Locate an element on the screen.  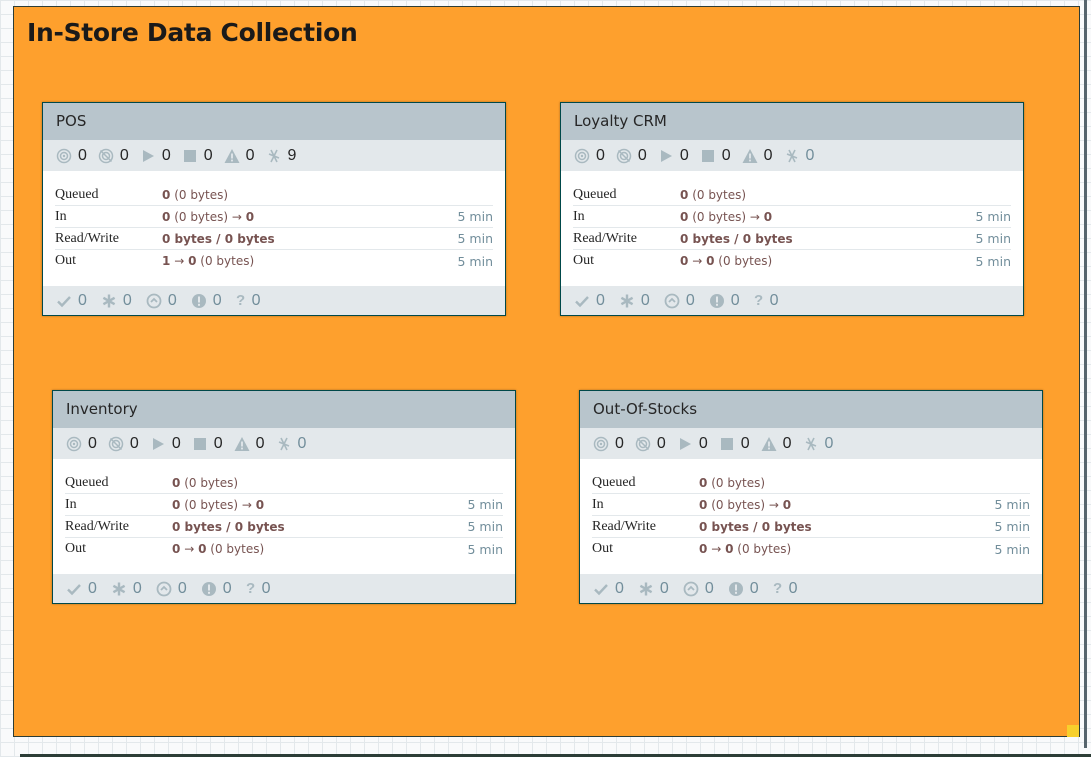
invalid-count: 0 is located at coordinates (250, 155).